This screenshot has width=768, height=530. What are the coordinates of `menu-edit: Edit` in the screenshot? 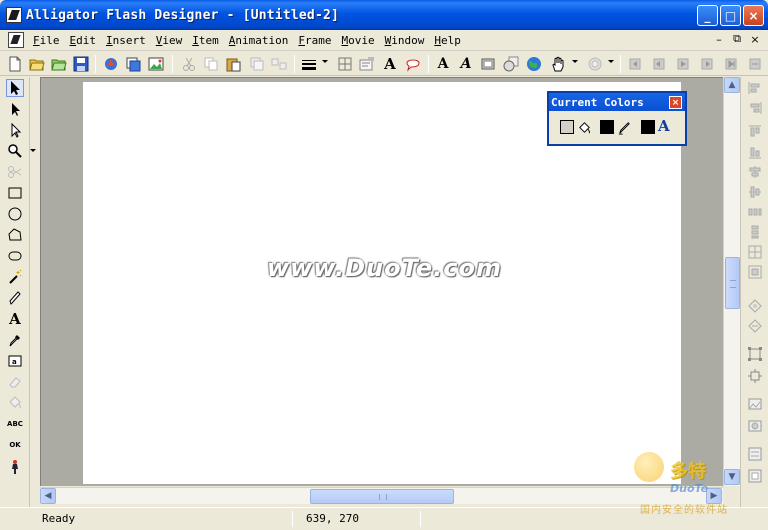 It's located at (83, 40).